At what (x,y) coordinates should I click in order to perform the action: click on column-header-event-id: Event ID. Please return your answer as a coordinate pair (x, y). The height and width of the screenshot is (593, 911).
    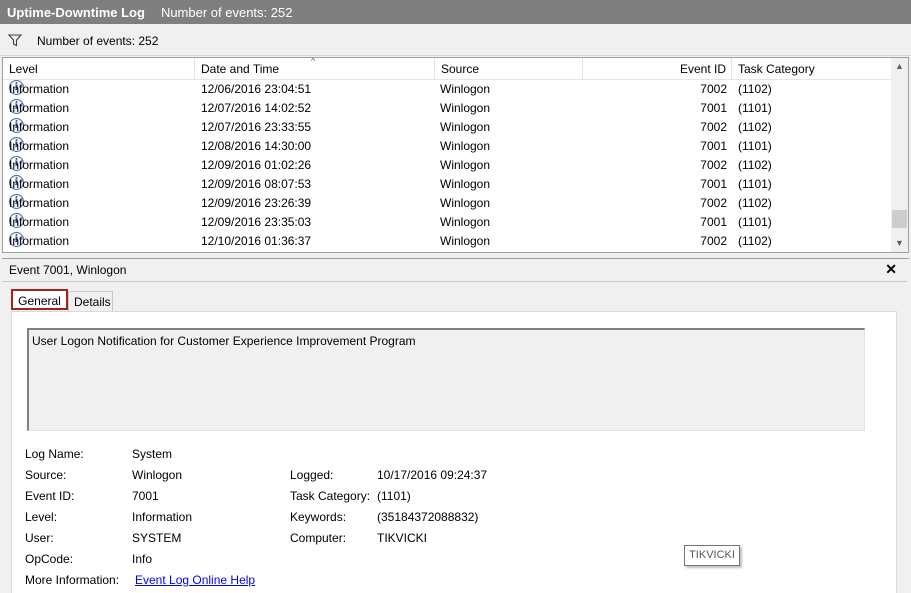
    Looking at the image, I should click on (657, 69).